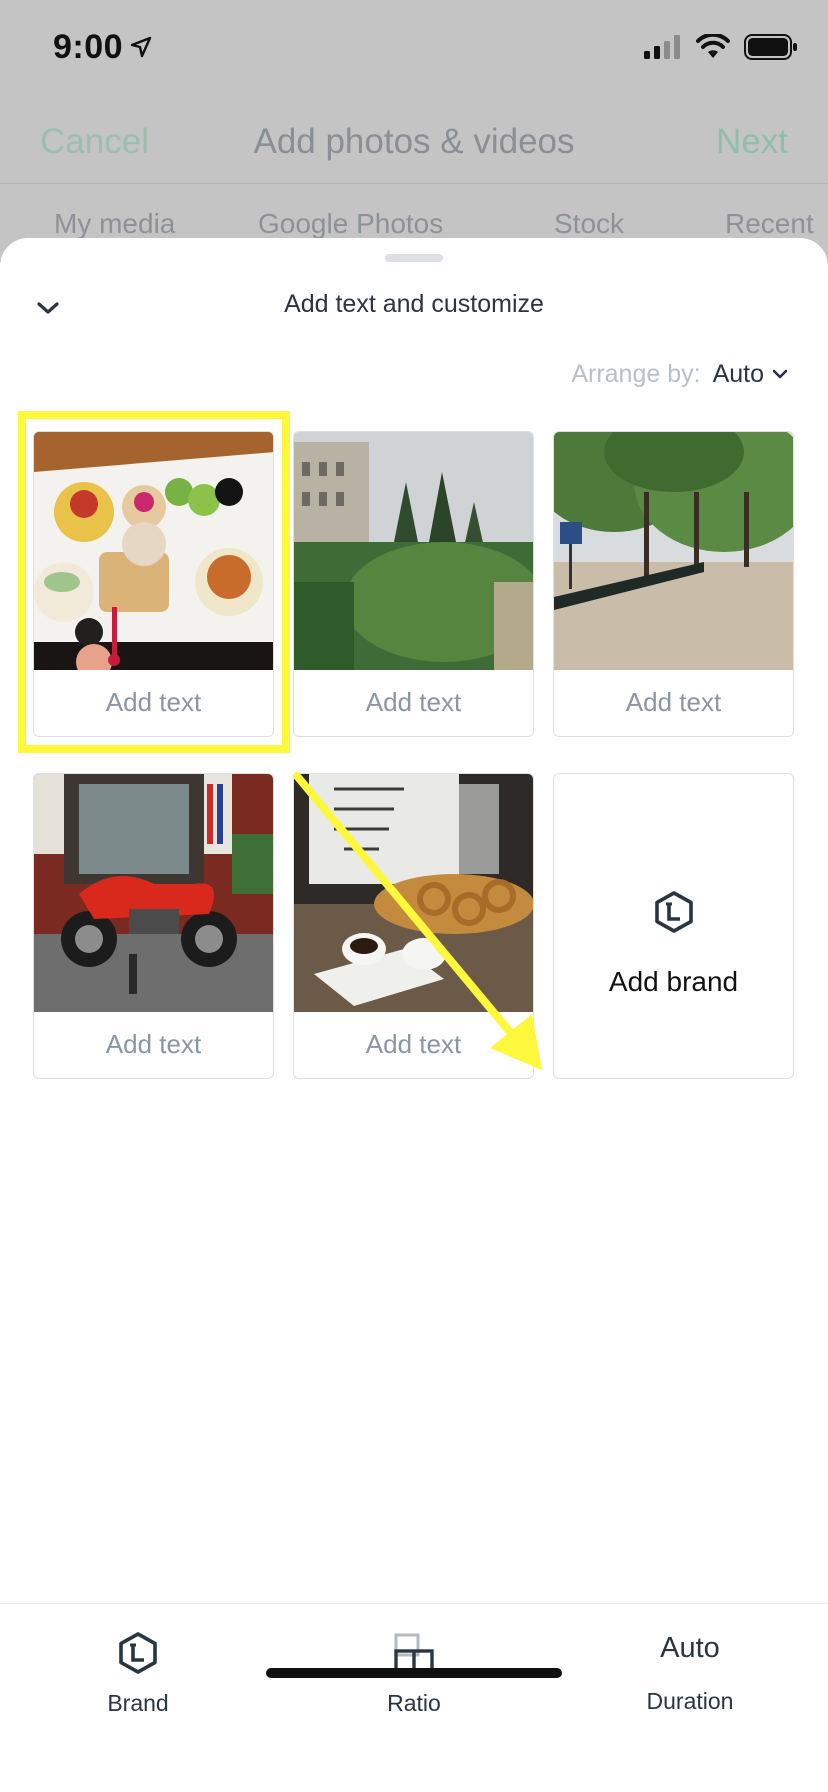 This screenshot has height=1792, width=828. What do you see at coordinates (114, 224) in the screenshot?
I see `tab-my-media: My media` at bounding box center [114, 224].